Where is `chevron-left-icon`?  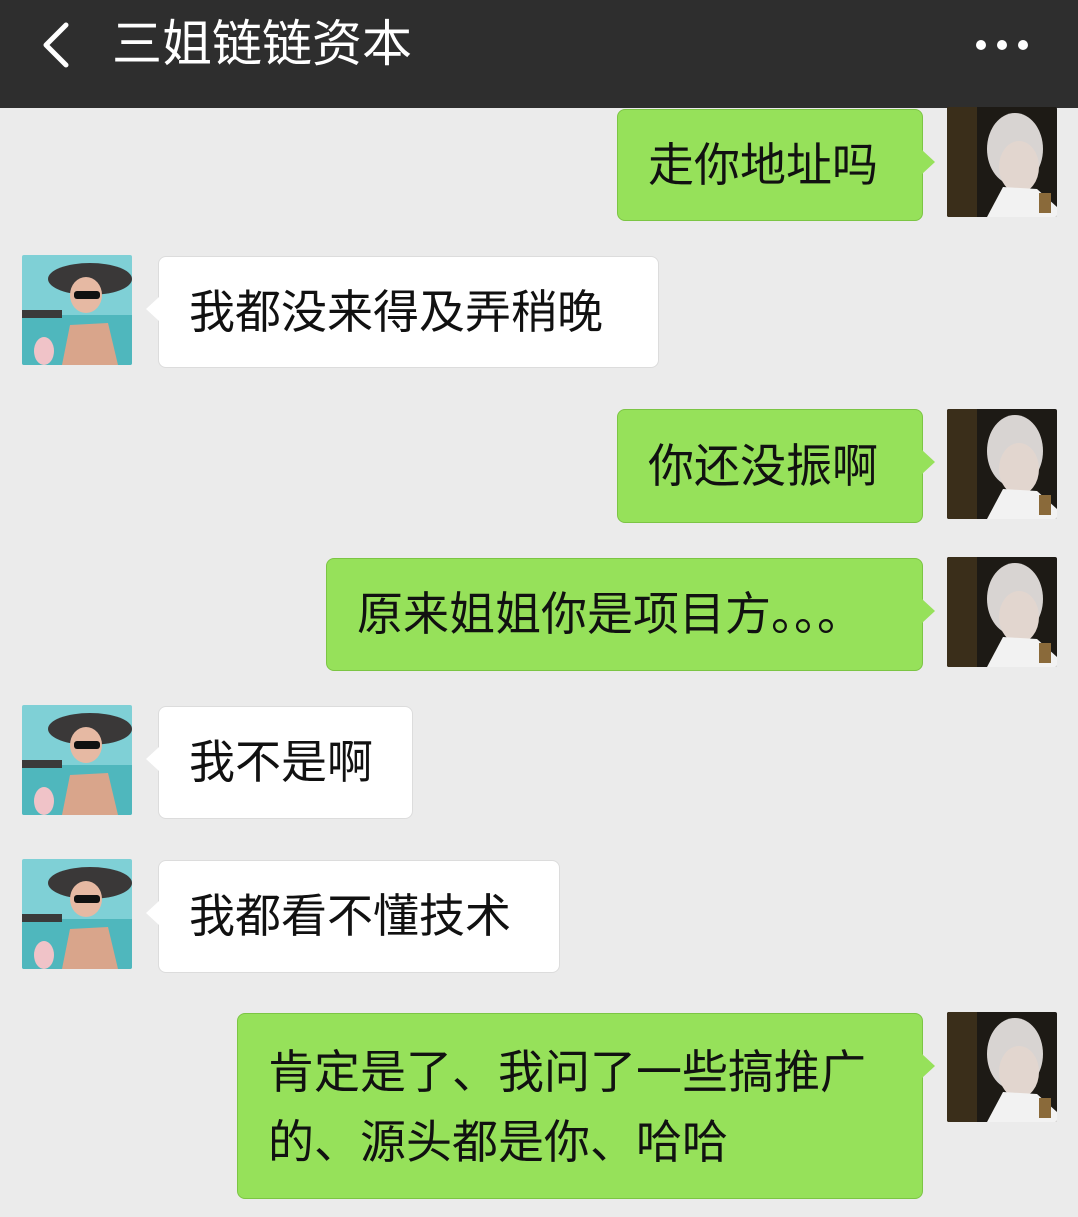 chevron-left-icon is located at coordinates (56, 45).